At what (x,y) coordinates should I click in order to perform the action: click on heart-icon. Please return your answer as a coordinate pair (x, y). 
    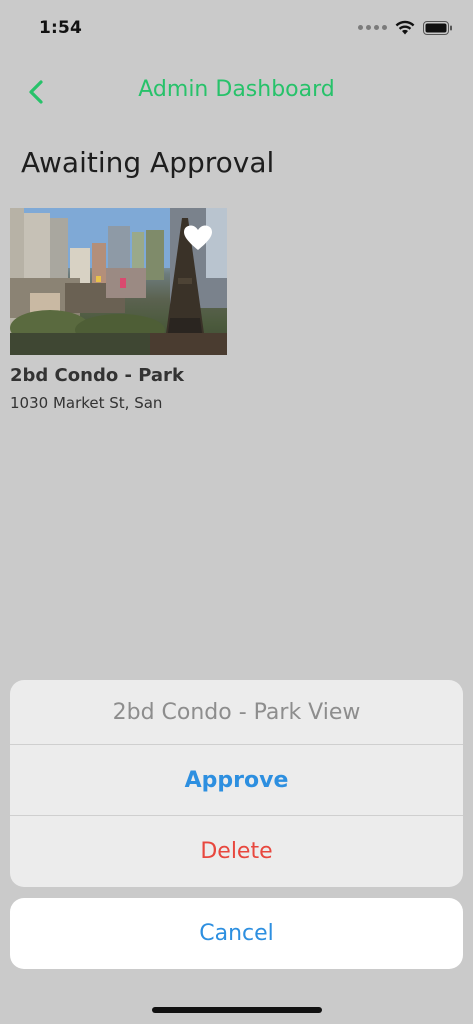
    Looking at the image, I should click on (198, 237).